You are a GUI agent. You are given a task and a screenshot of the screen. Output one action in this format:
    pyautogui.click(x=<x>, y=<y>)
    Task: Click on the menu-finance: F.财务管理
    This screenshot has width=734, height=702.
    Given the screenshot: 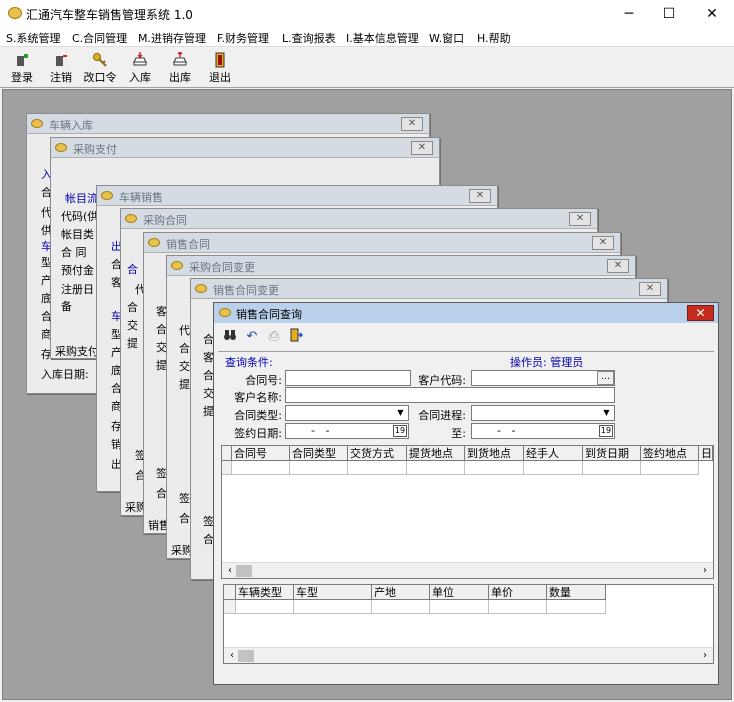 What is the action you would take?
    pyautogui.click(x=243, y=38)
    